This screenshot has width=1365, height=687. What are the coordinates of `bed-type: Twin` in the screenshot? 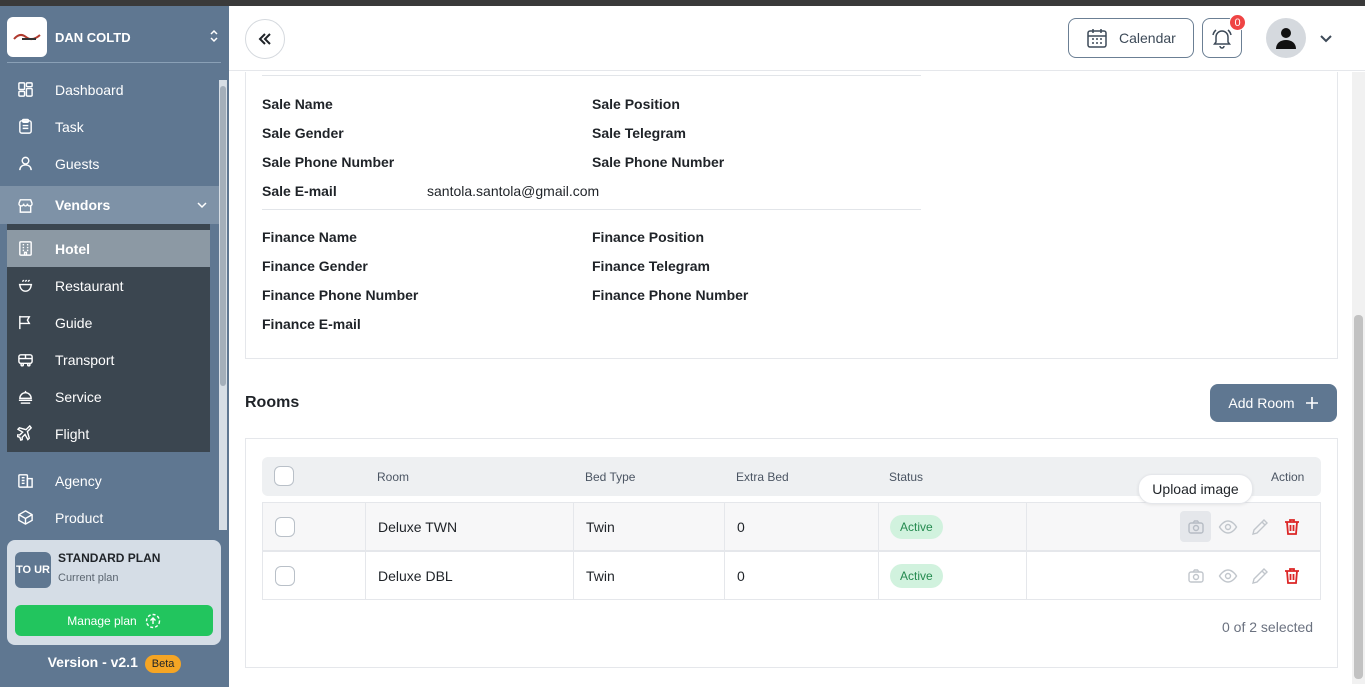 It's located at (600, 527).